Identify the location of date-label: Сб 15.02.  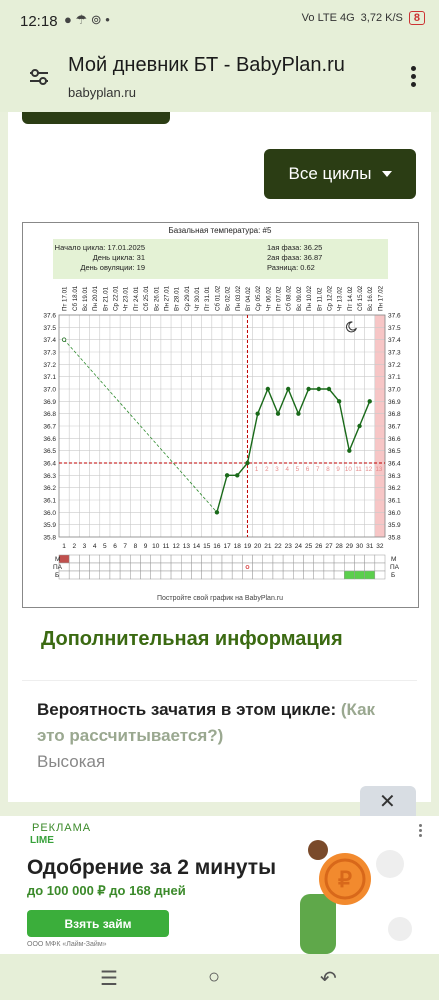
(360, 298).